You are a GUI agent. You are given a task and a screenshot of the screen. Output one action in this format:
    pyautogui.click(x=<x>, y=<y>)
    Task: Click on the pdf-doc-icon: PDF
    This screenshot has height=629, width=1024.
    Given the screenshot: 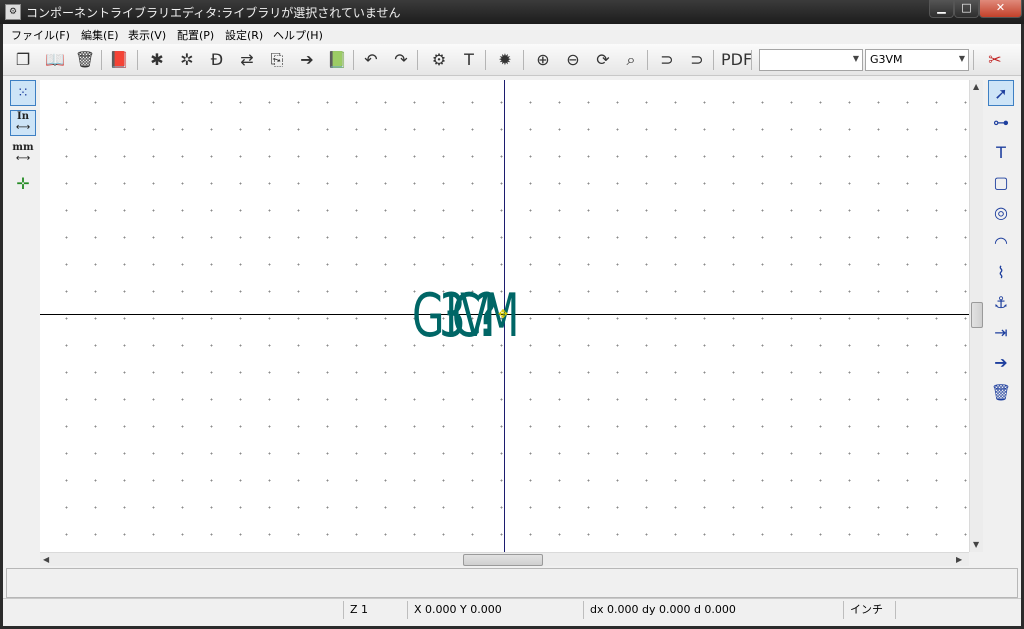 What is the action you would take?
    pyautogui.click(x=736, y=60)
    